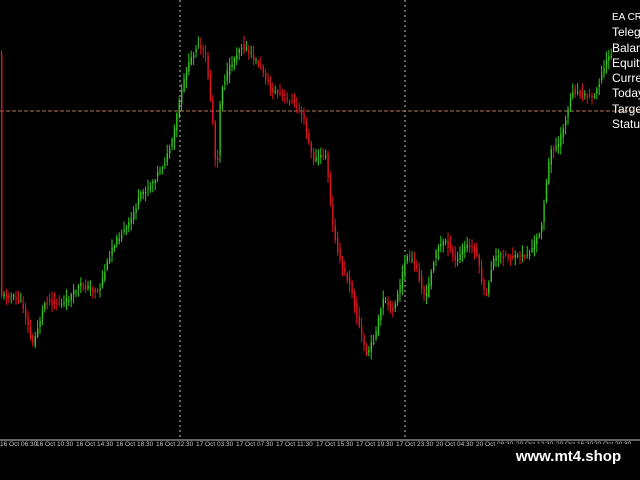 The width and height of the screenshot is (640, 480). Describe the element at coordinates (626, 62) in the screenshot. I see `equity-line: Equity` at that location.